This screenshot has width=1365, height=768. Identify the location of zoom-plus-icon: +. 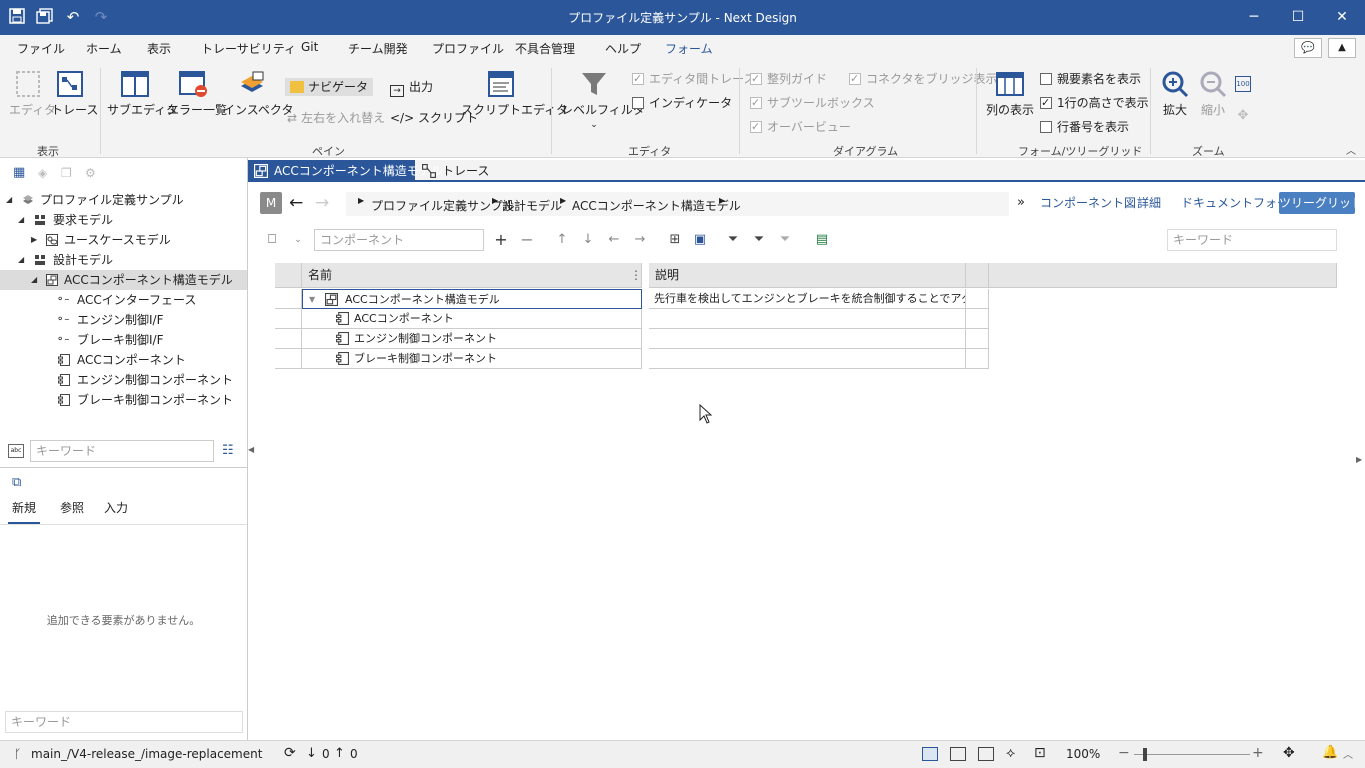
(1258, 753).